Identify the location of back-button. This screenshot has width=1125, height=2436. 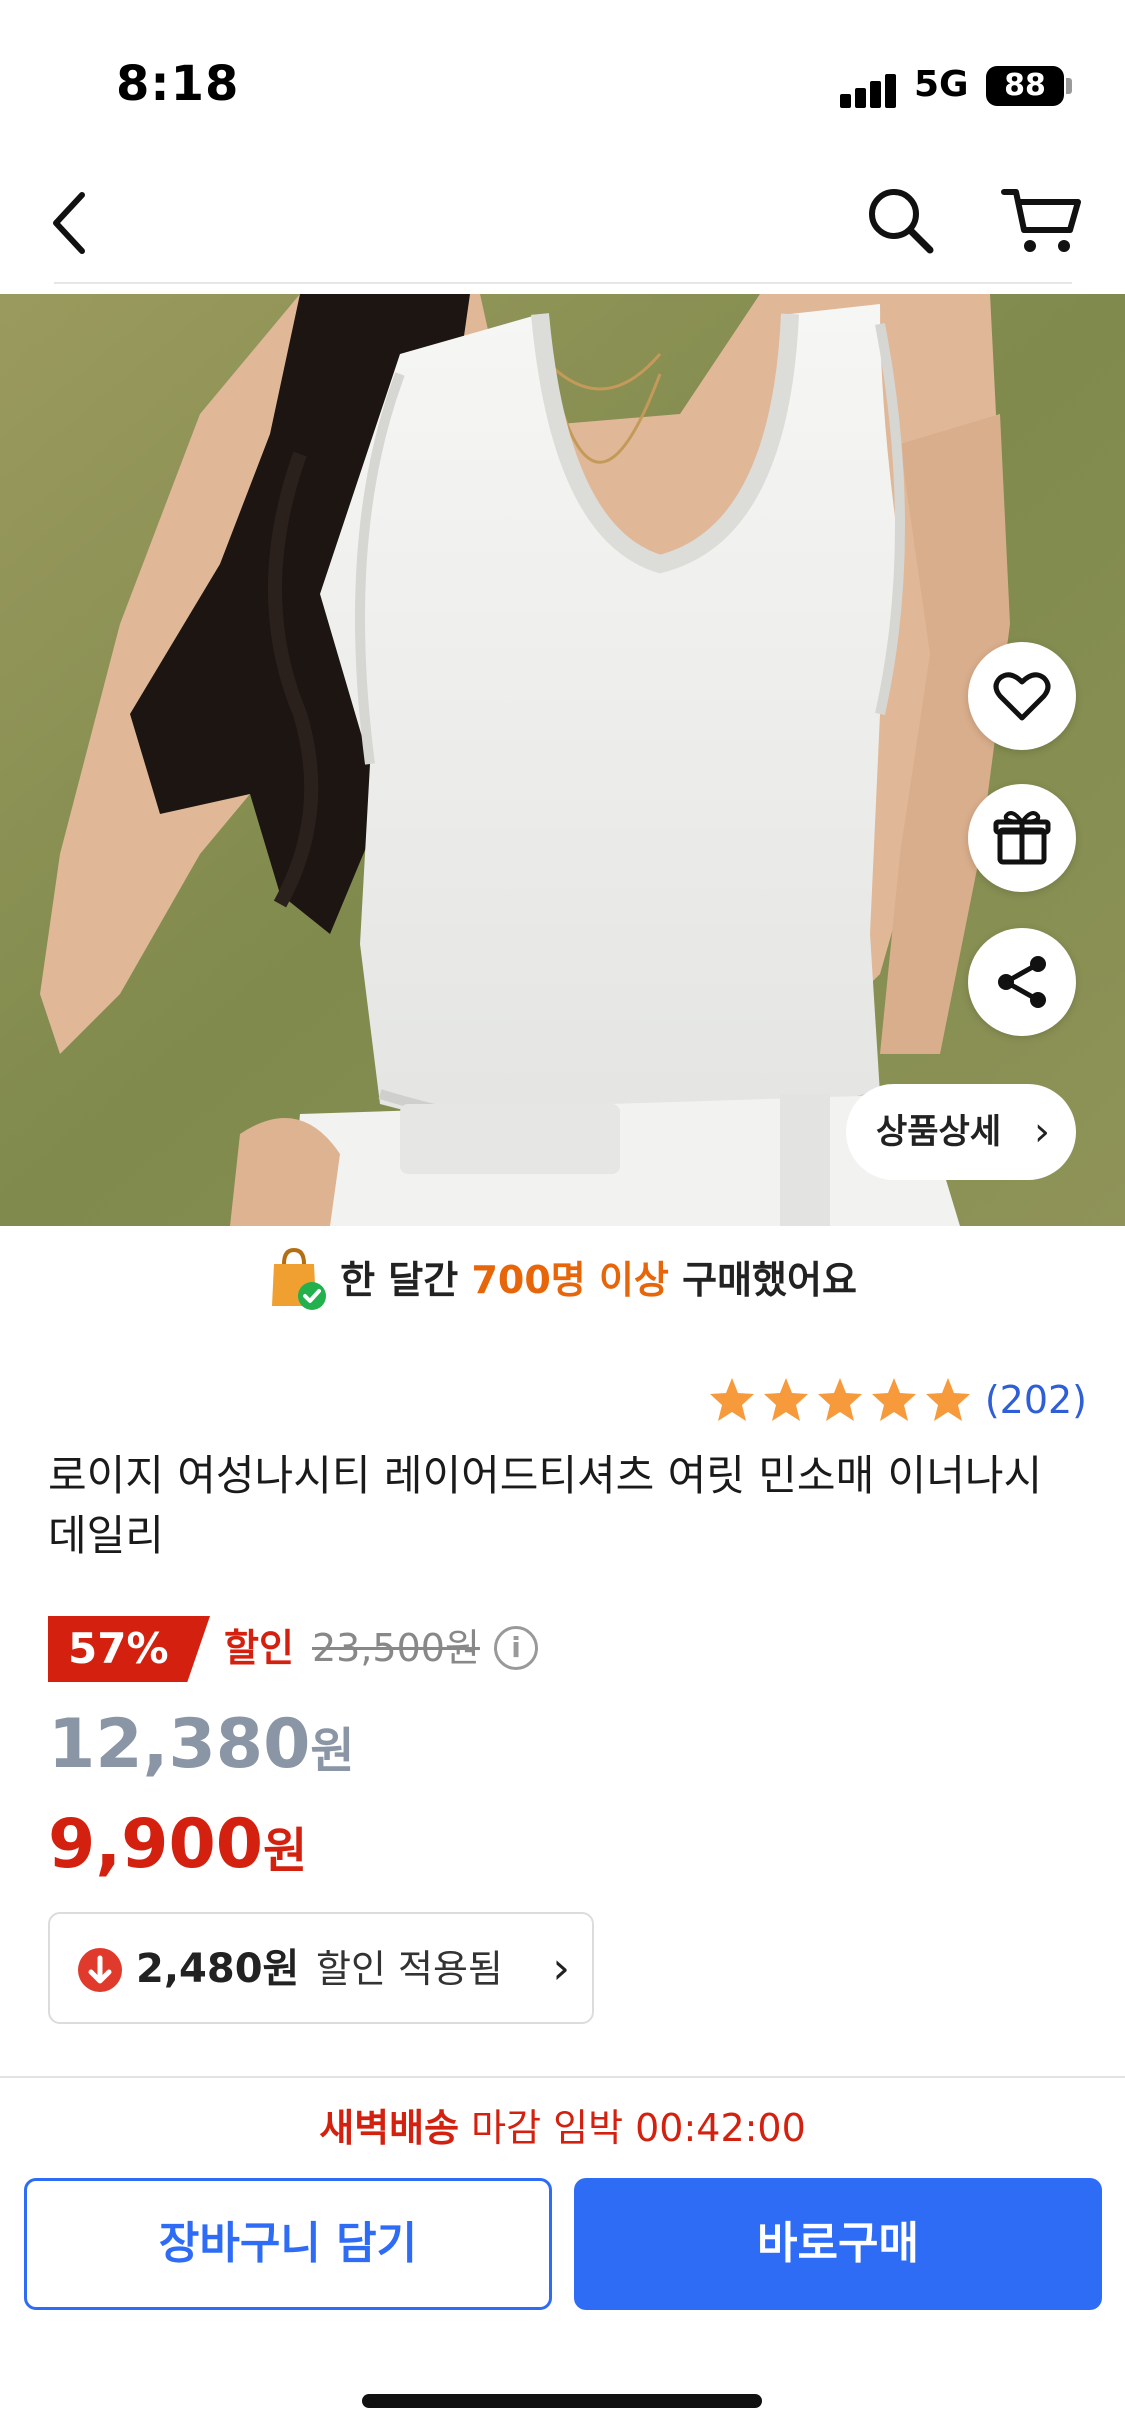
(70, 223).